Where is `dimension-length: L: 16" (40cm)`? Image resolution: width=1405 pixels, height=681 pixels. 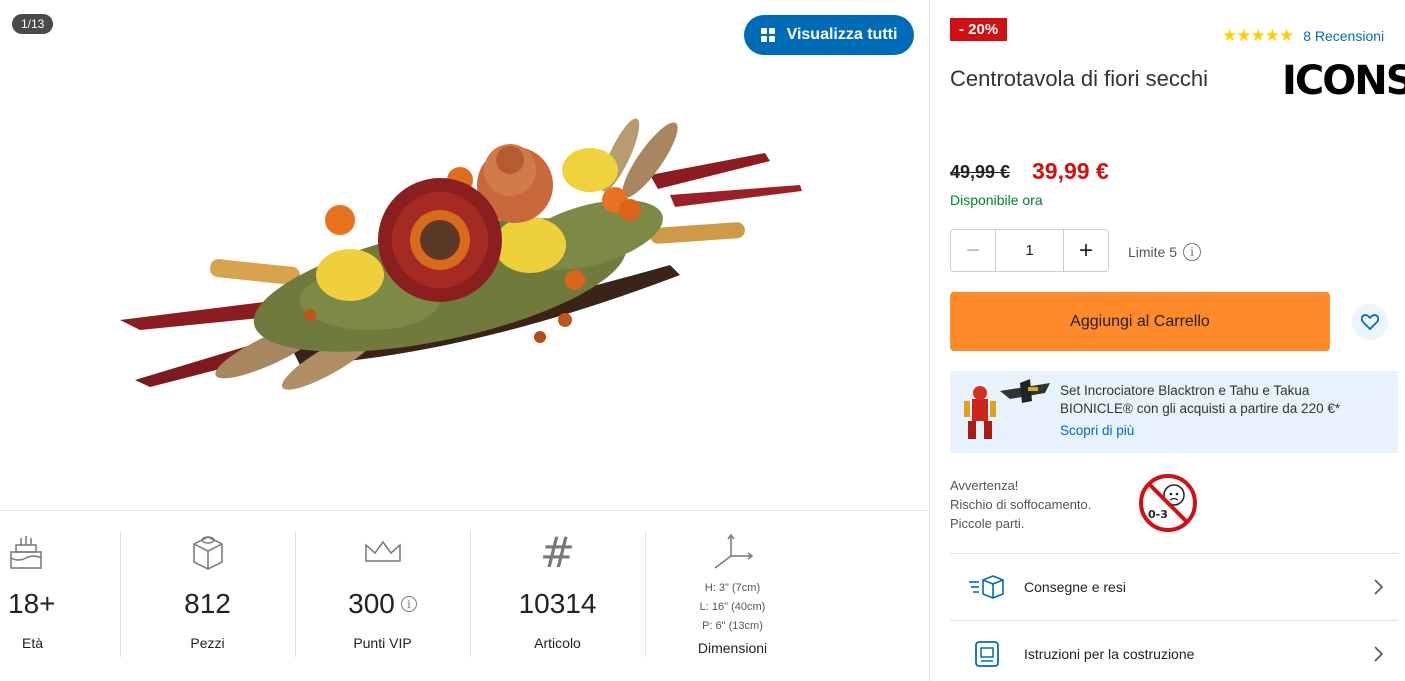 dimension-length: L: 16" (40cm) is located at coordinates (732, 607).